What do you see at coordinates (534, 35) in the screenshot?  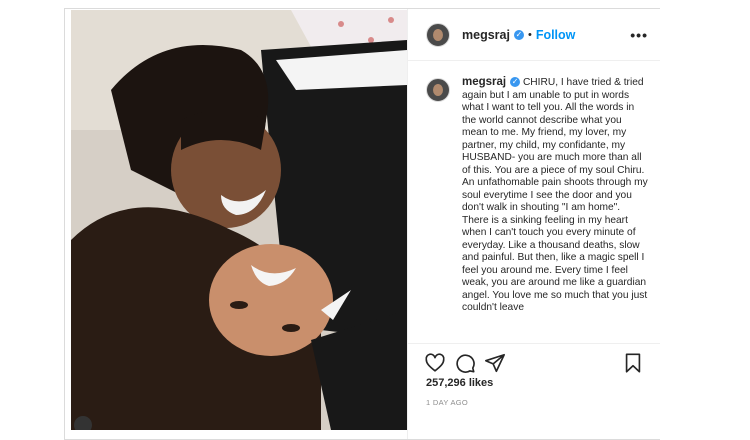 I see `post-header: megsraj ✓ • Follow •••` at bounding box center [534, 35].